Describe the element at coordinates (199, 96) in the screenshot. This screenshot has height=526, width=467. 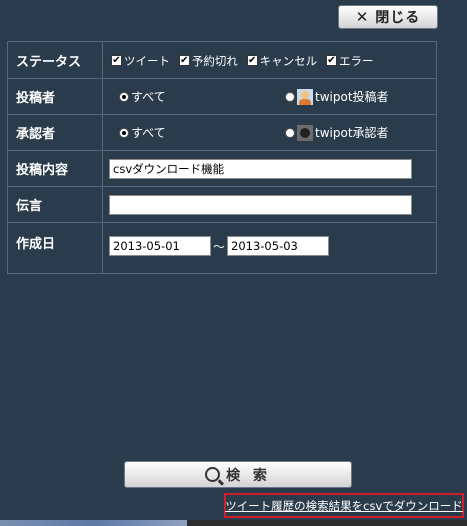
I see `poster-radio-all: すべて` at that location.